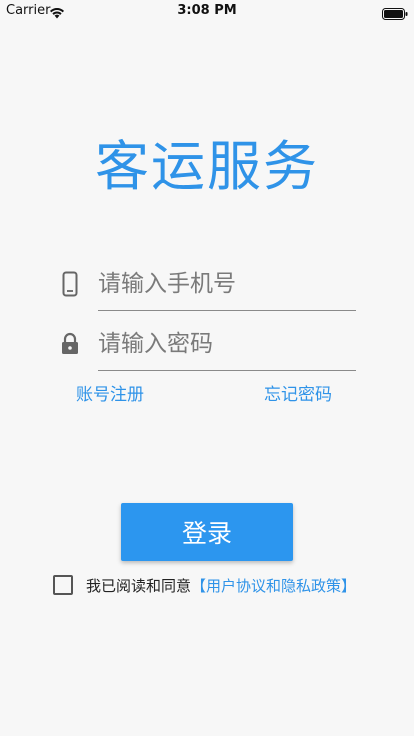 The width and height of the screenshot is (414, 736). I want to click on agreement-checkbox, so click(63, 585).